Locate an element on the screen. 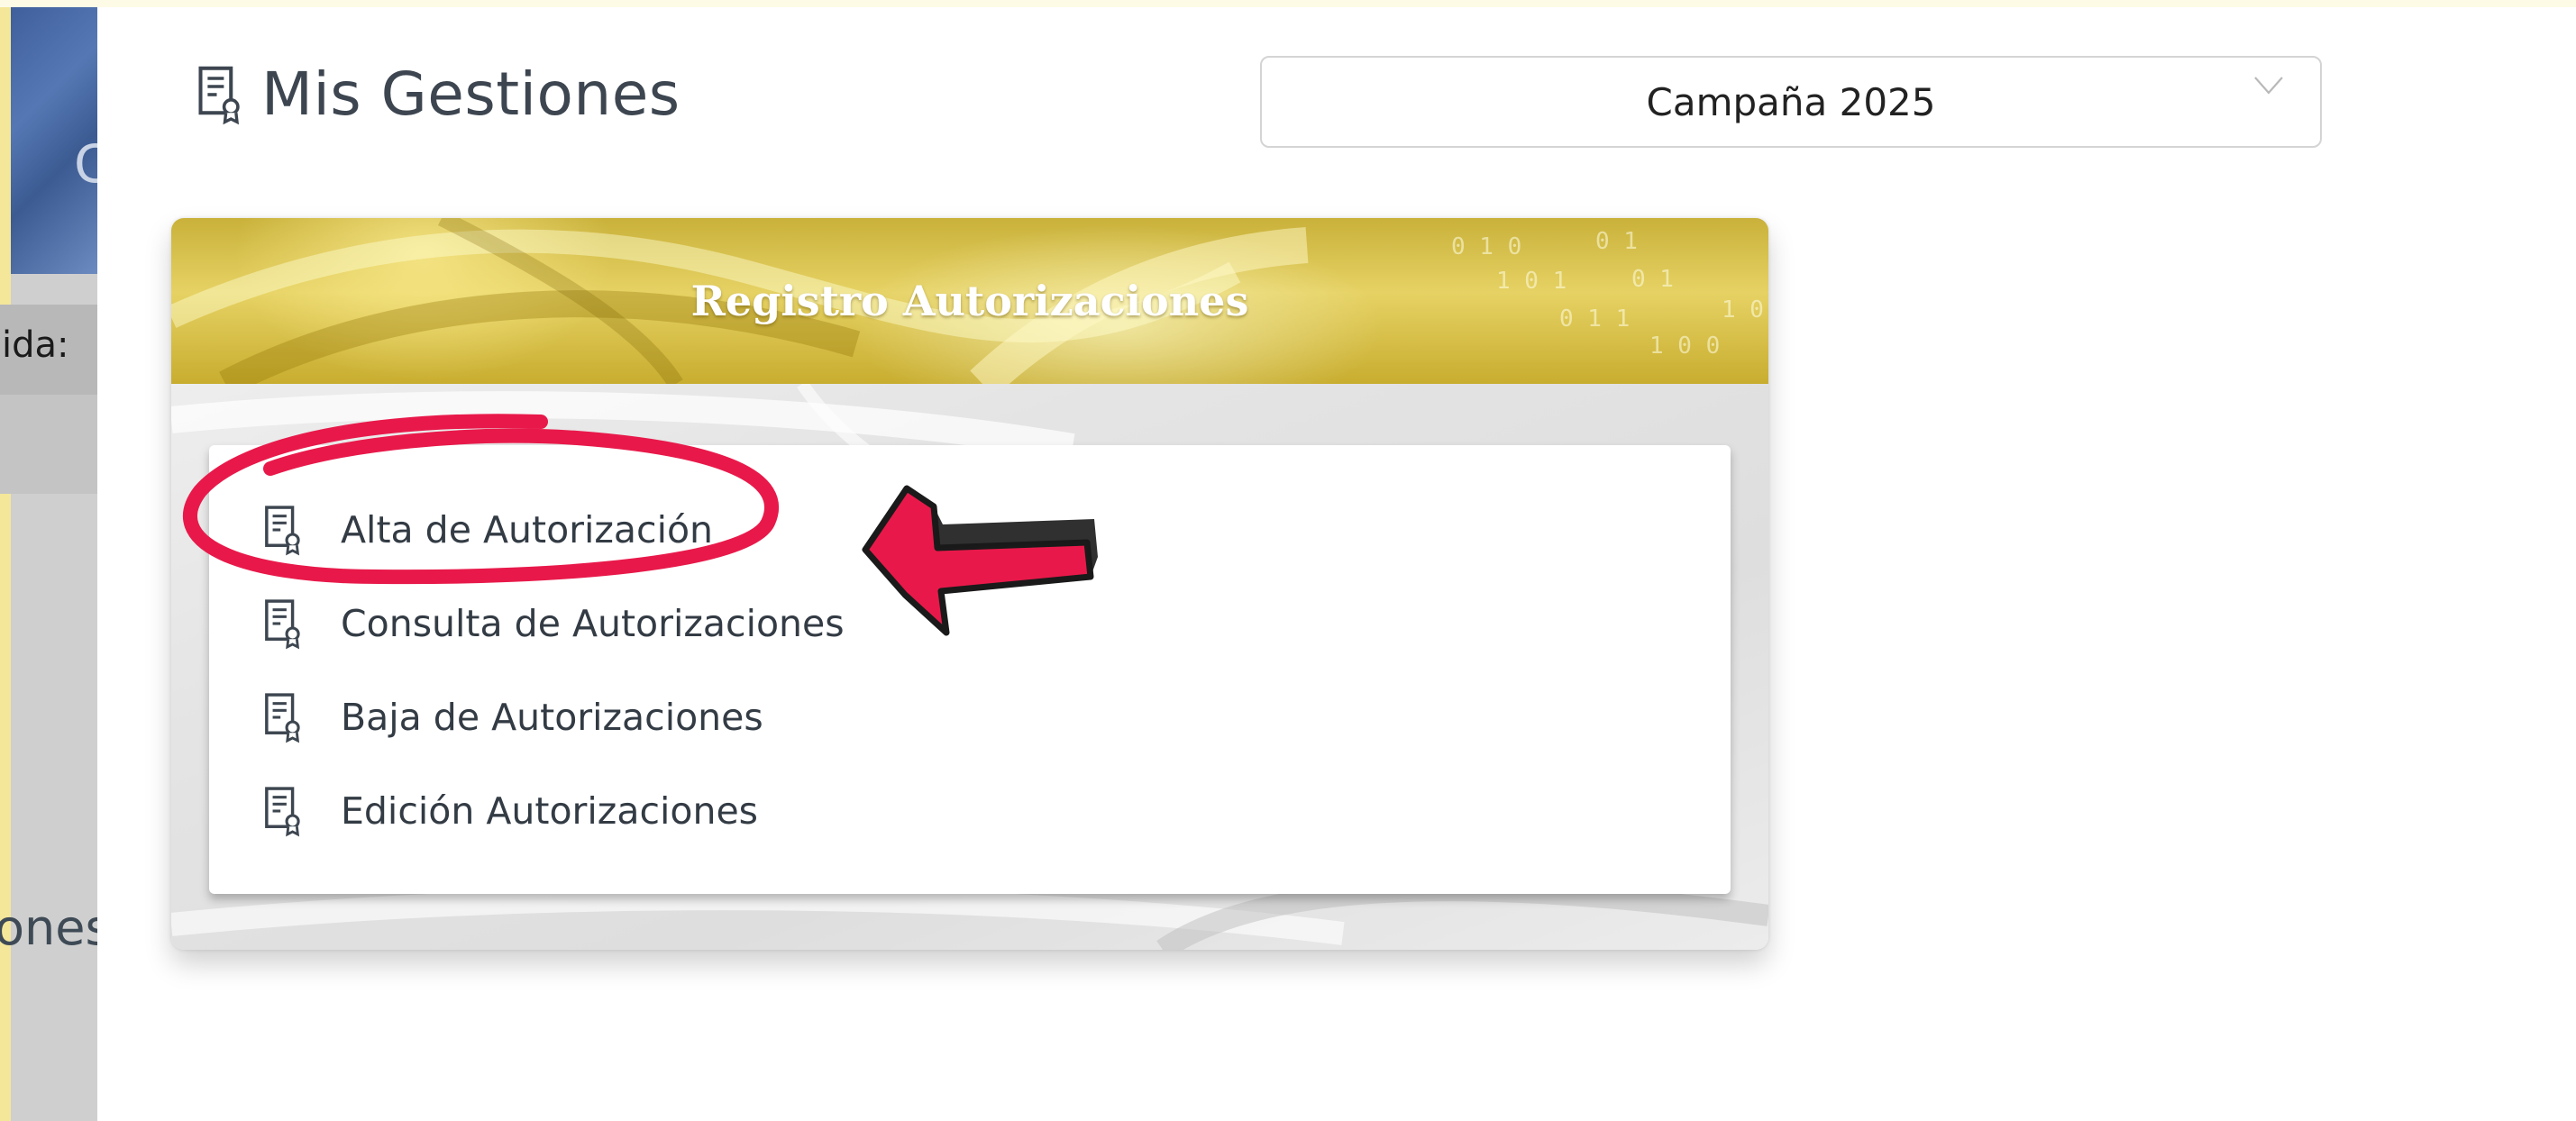 This screenshot has width=2576, height=1121. menu-item-label: Alta de Autorización is located at coordinates (527, 529).